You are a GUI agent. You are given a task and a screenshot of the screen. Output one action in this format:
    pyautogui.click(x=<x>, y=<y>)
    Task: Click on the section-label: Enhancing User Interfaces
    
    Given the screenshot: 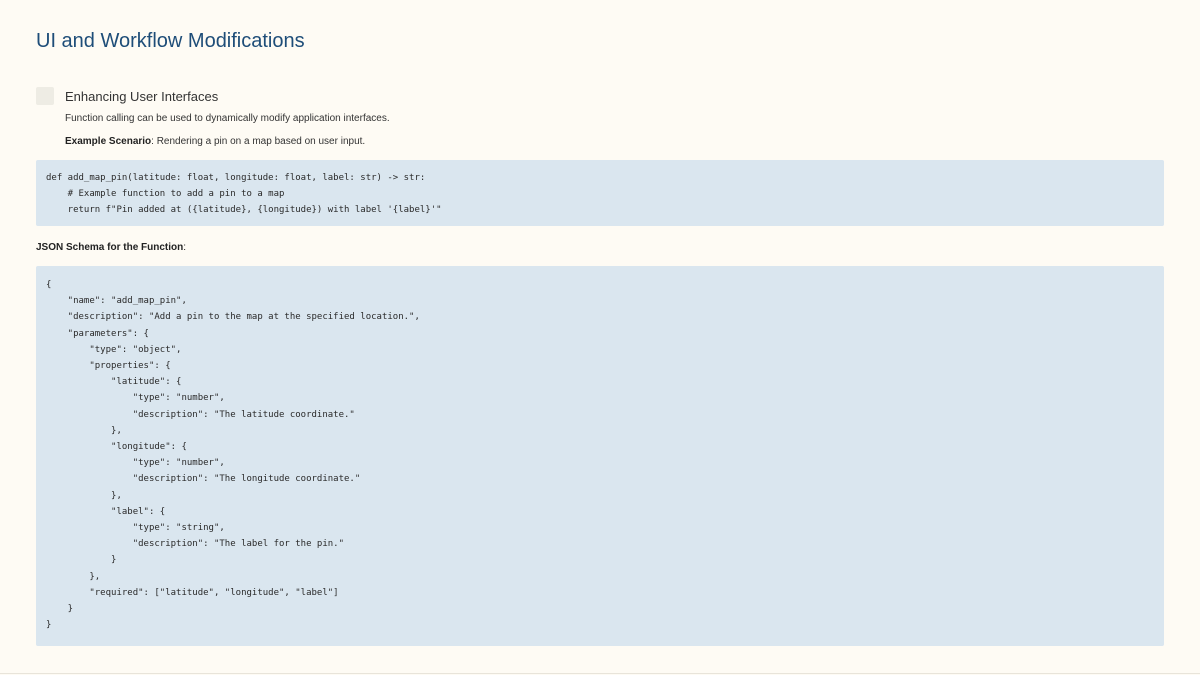 What is the action you would take?
    pyautogui.click(x=142, y=96)
    